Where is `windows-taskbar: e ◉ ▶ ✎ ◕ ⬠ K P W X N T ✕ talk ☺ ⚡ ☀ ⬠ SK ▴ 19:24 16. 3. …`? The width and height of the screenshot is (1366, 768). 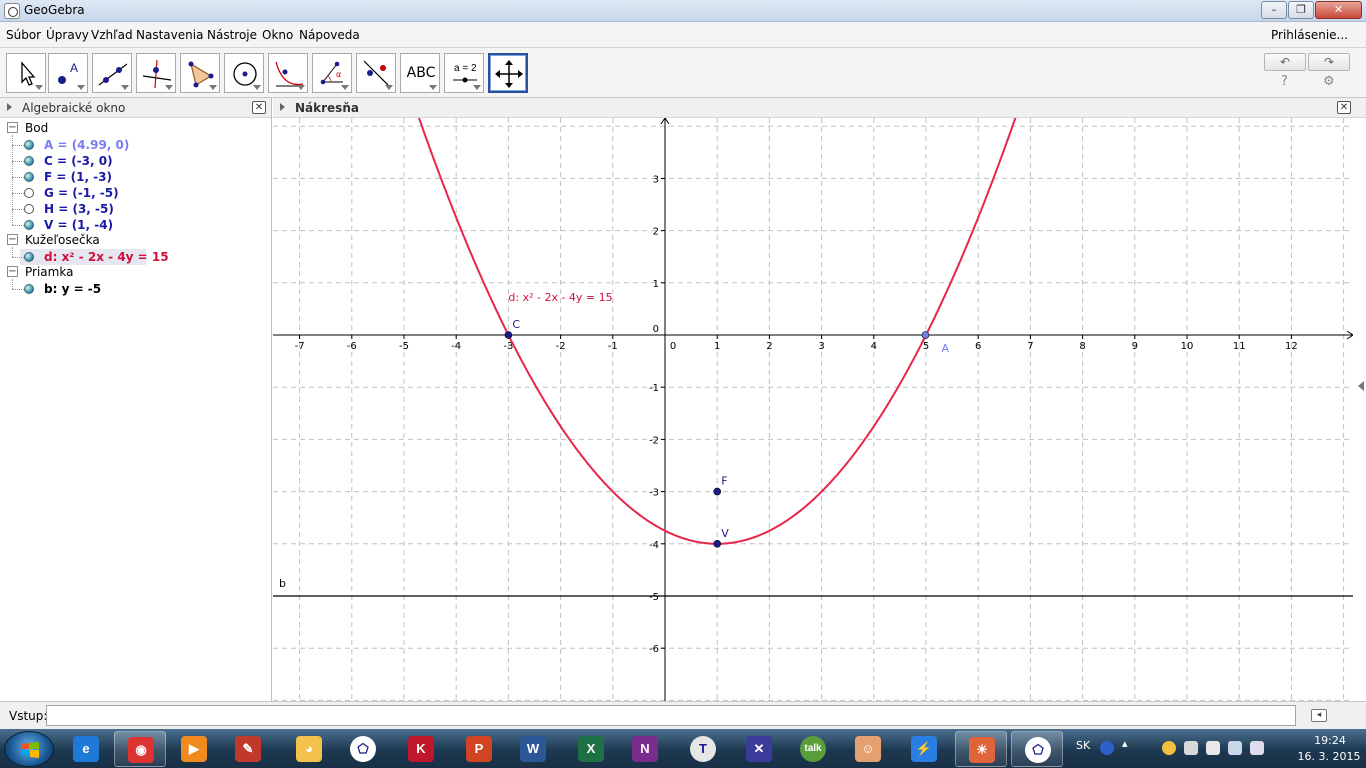 windows-taskbar: e ◉ ▶ ✎ ◕ ⬠ K P W X N T ✕ talk ☺ ⚡ ☀ ⬠ SK ▴ 19:24 16. 3. … is located at coordinates (683, 748).